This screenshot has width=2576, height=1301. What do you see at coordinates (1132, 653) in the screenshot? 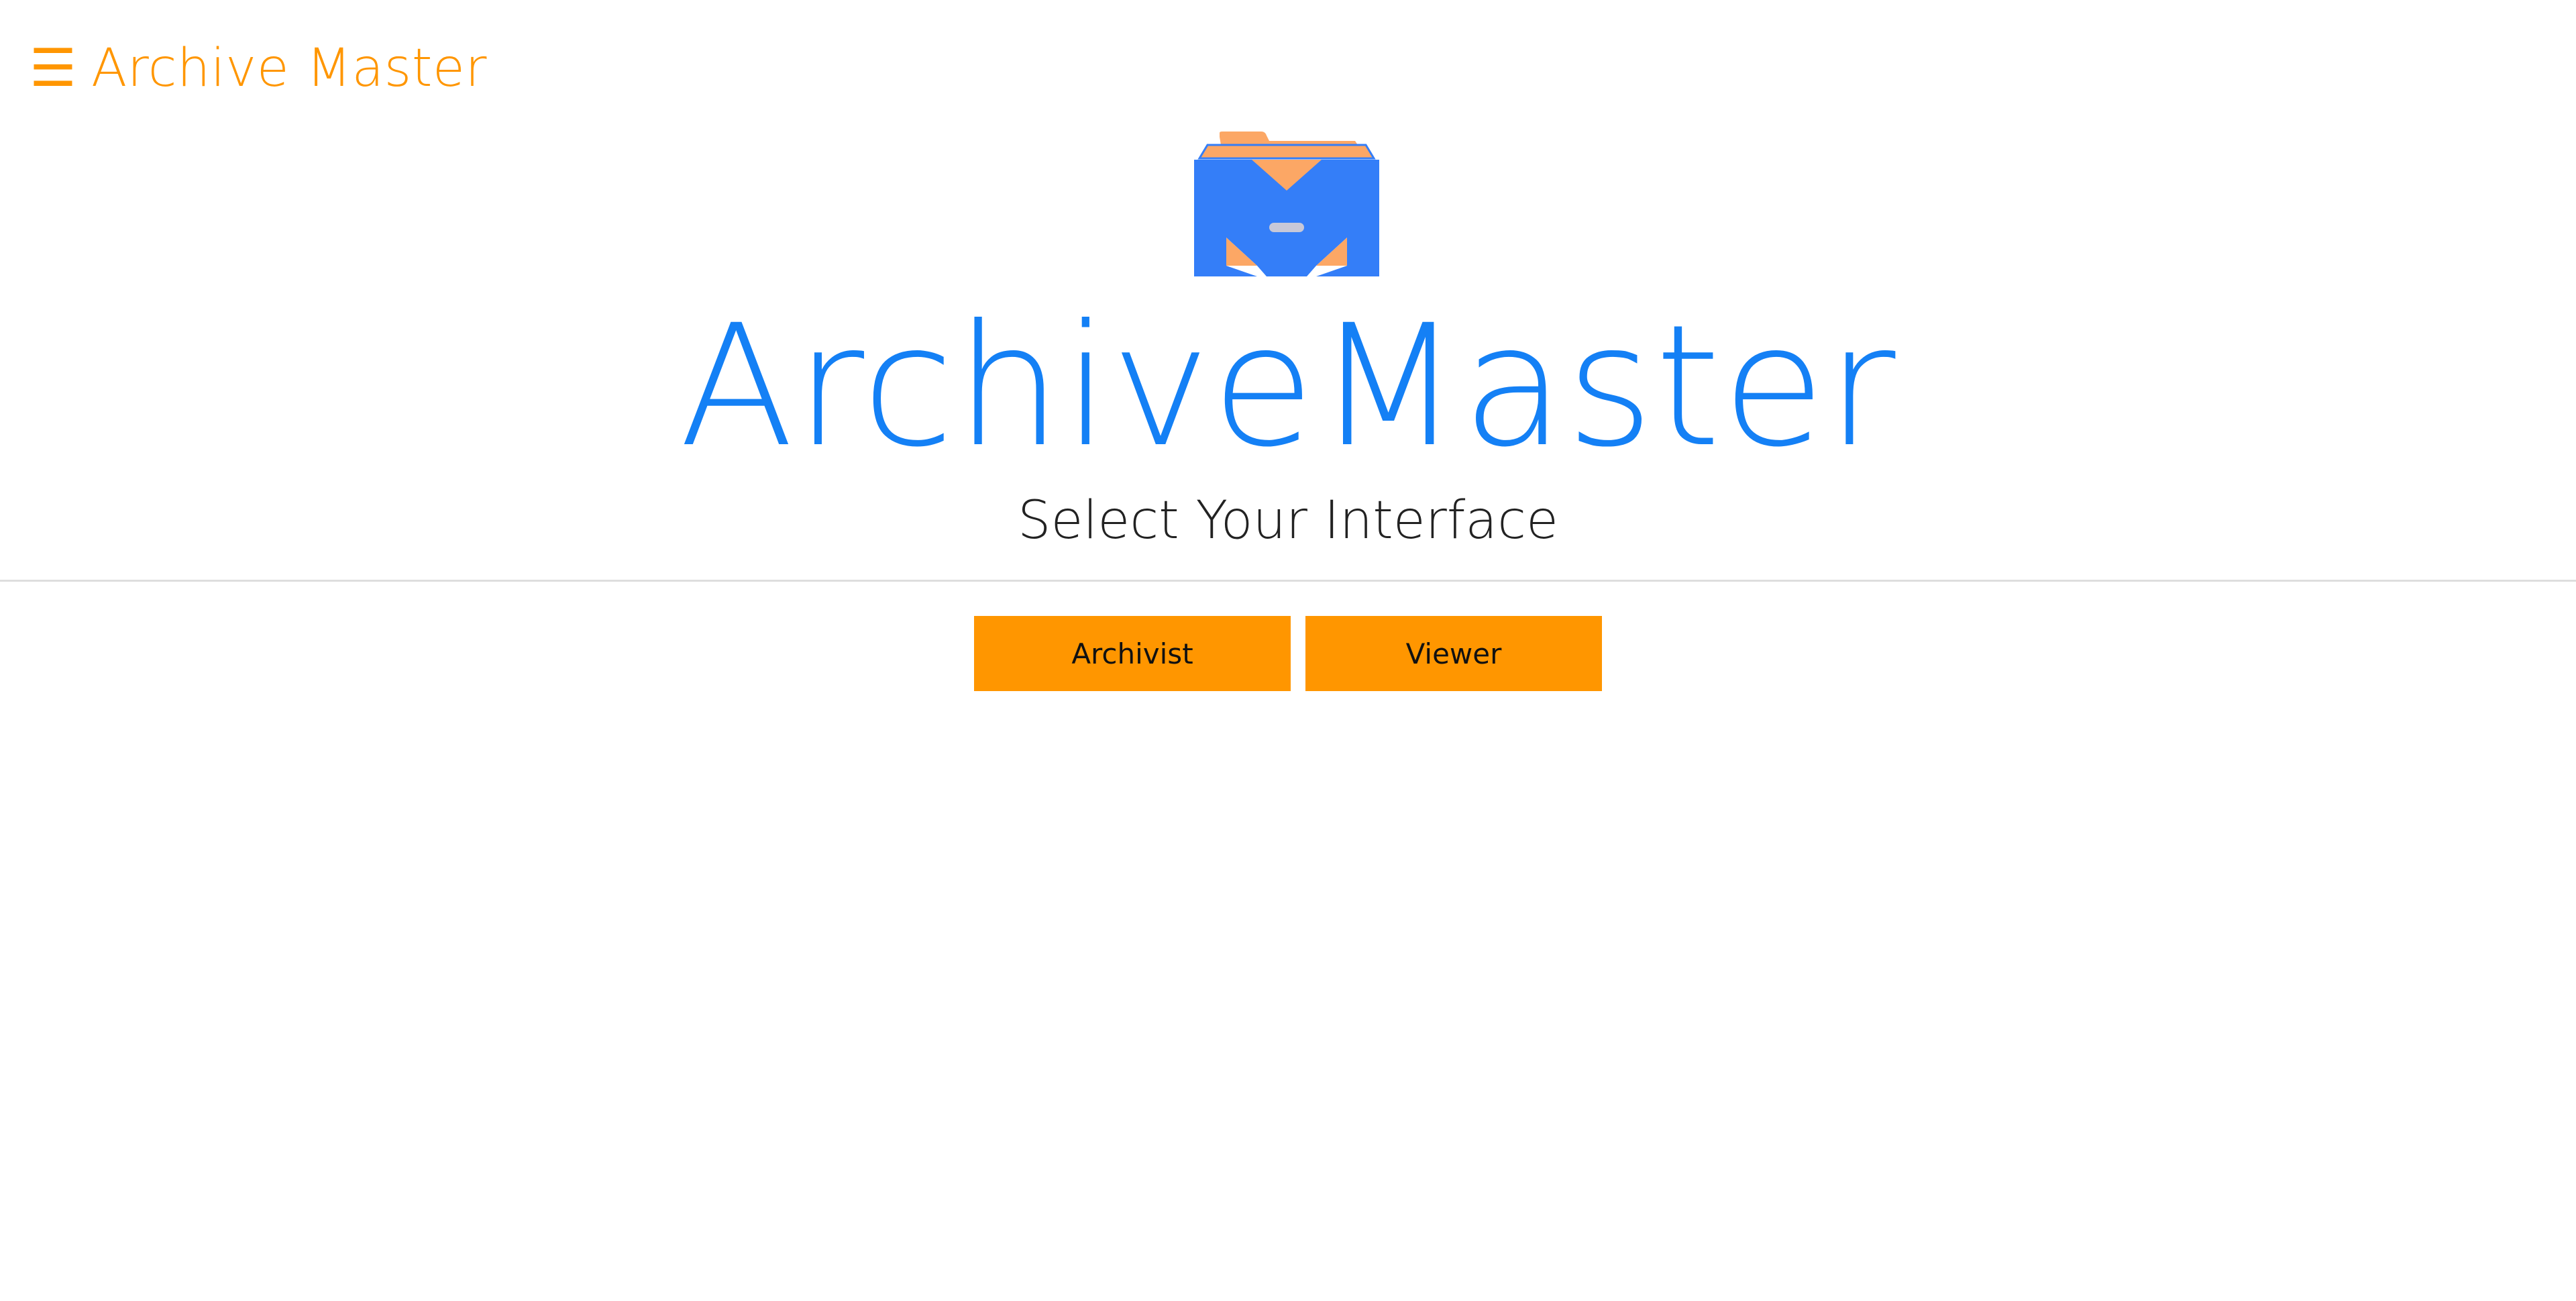
I see `archivist-button: Archivist` at bounding box center [1132, 653].